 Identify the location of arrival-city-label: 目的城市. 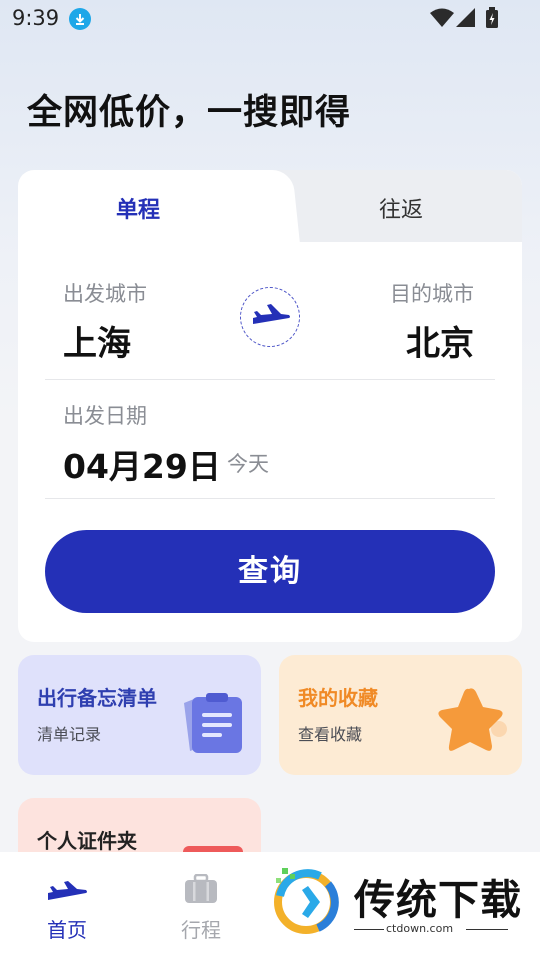
(432, 294).